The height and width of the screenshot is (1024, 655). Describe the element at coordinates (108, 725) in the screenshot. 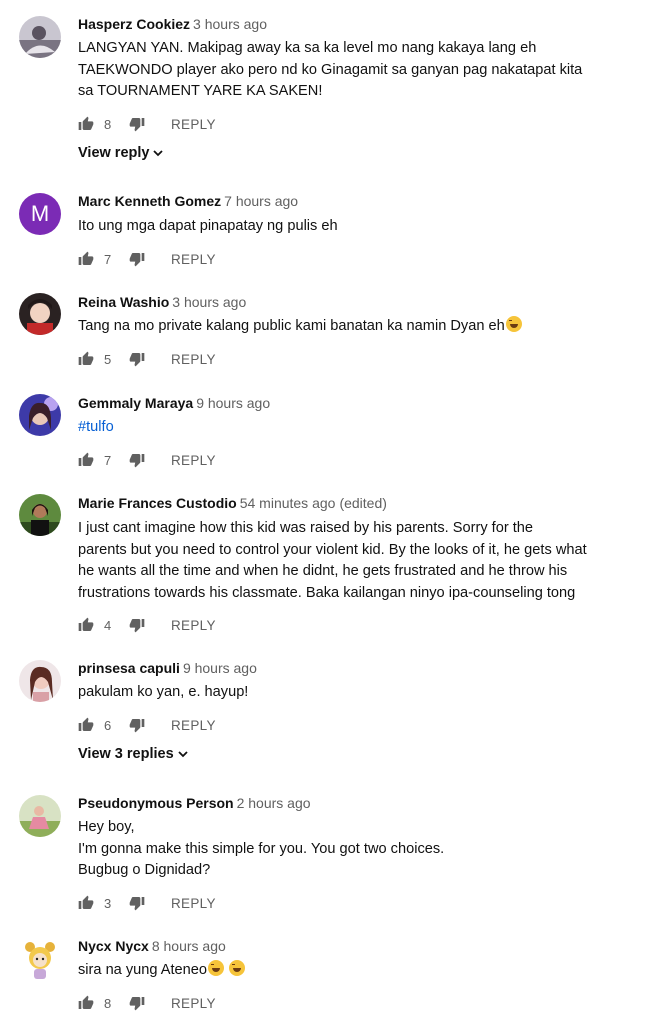

I see `like-count: 6` at that location.